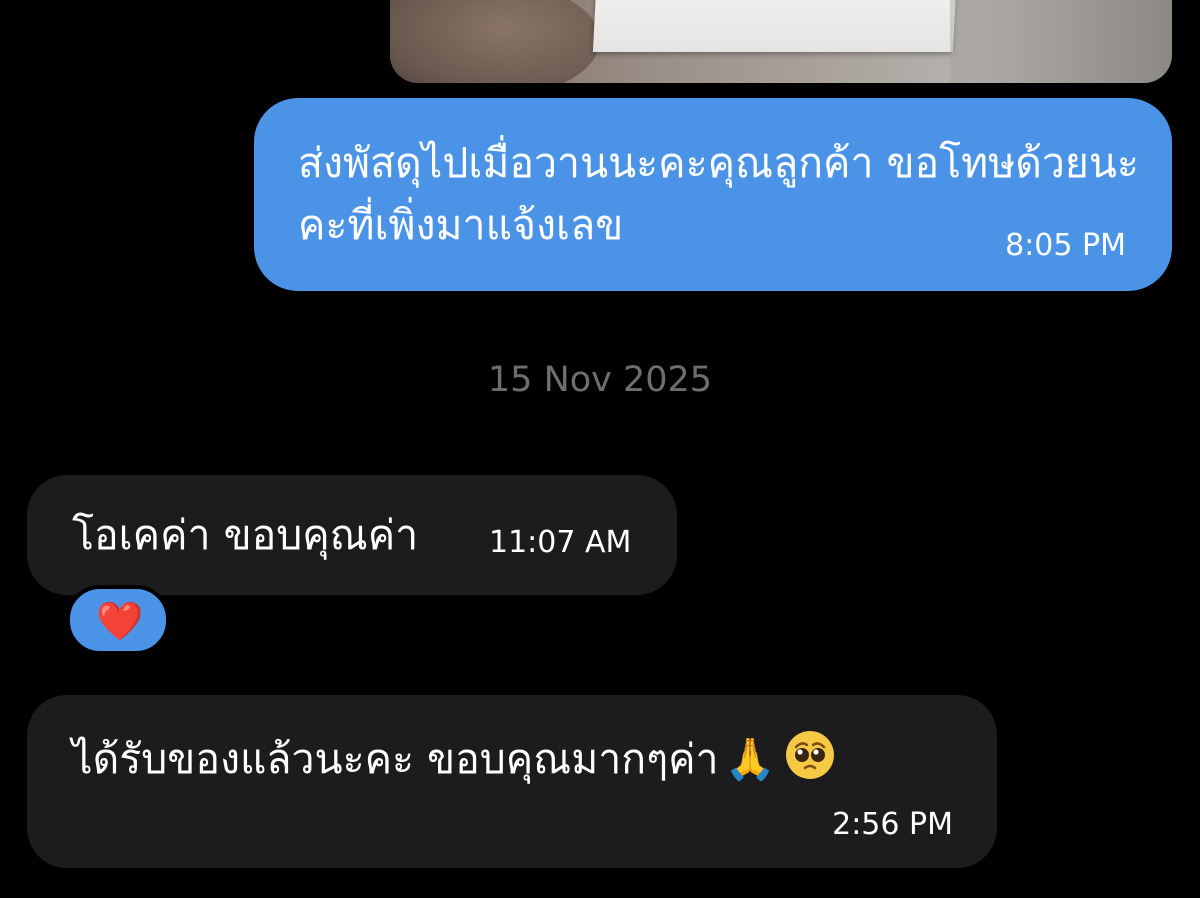  What do you see at coordinates (495, 41) in the screenshot?
I see `photo-hand-area` at bounding box center [495, 41].